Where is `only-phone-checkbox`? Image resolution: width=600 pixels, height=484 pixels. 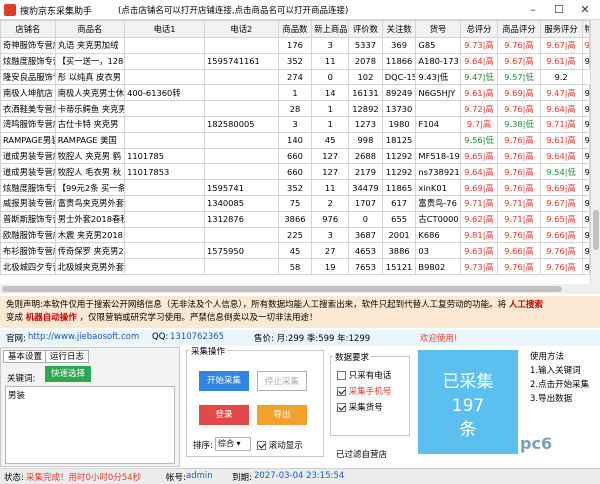 only-phone-checkbox is located at coordinates (341, 375).